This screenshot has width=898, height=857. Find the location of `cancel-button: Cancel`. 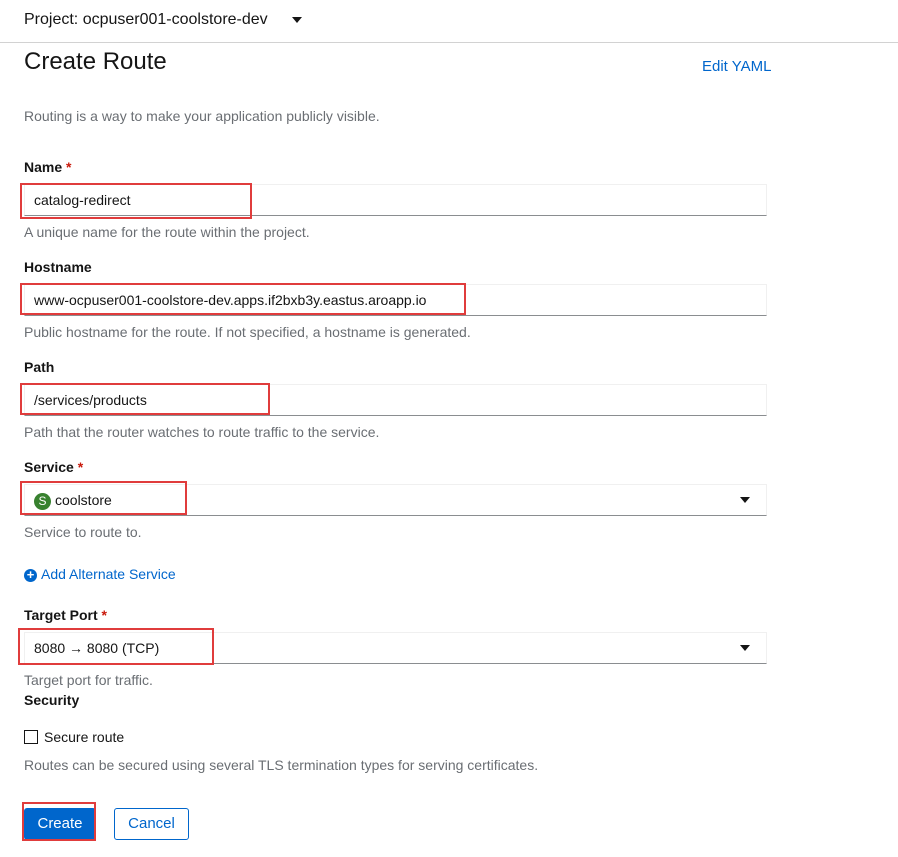

cancel-button: Cancel is located at coordinates (151, 824).